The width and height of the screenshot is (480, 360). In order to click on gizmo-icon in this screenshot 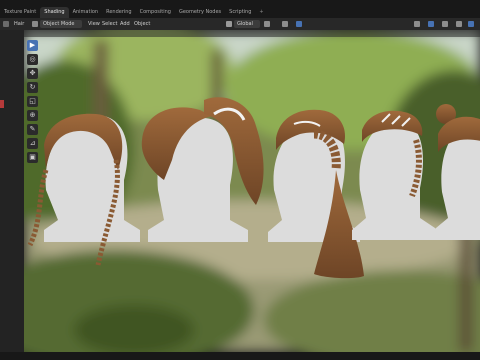, I will do `click(431, 24)`.